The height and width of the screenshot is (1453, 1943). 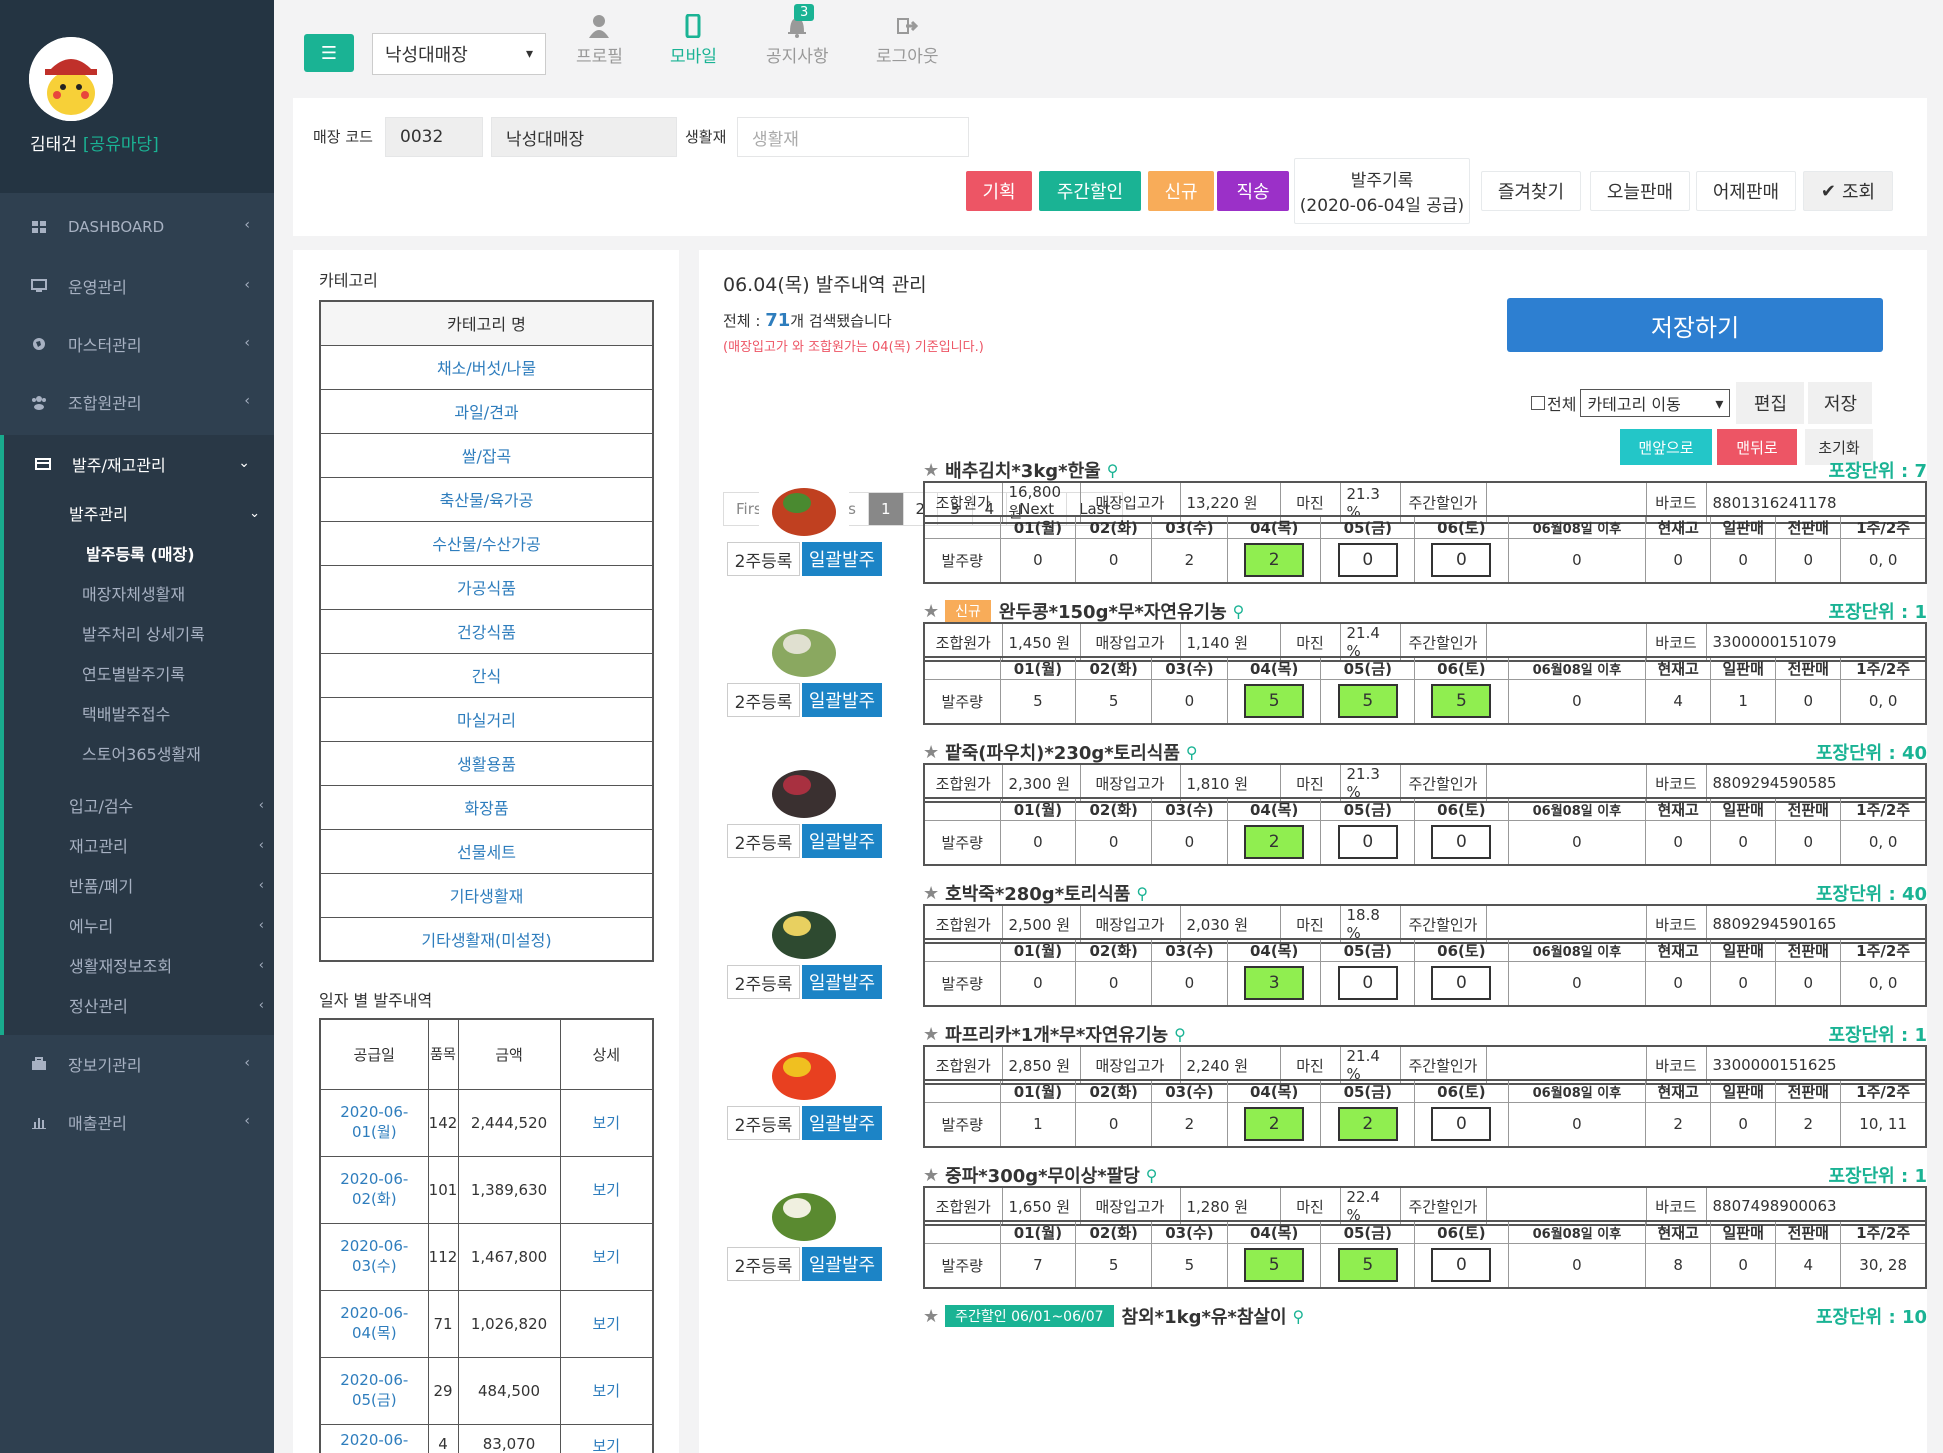 I want to click on direct-button: 직송, so click(x=1253, y=191).